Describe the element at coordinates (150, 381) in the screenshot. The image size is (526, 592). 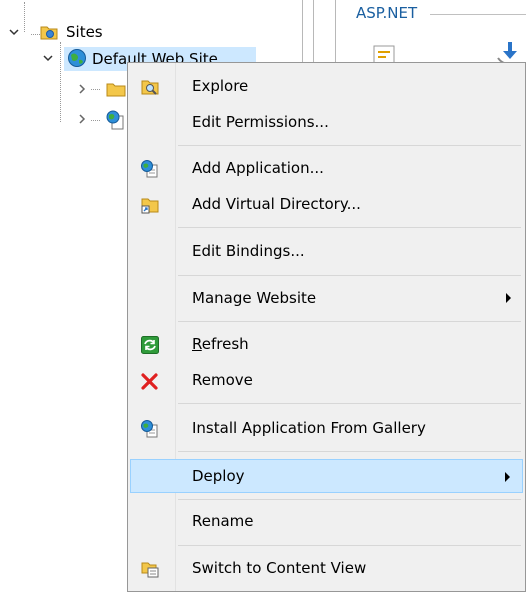
I see `red-x-icon` at that location.